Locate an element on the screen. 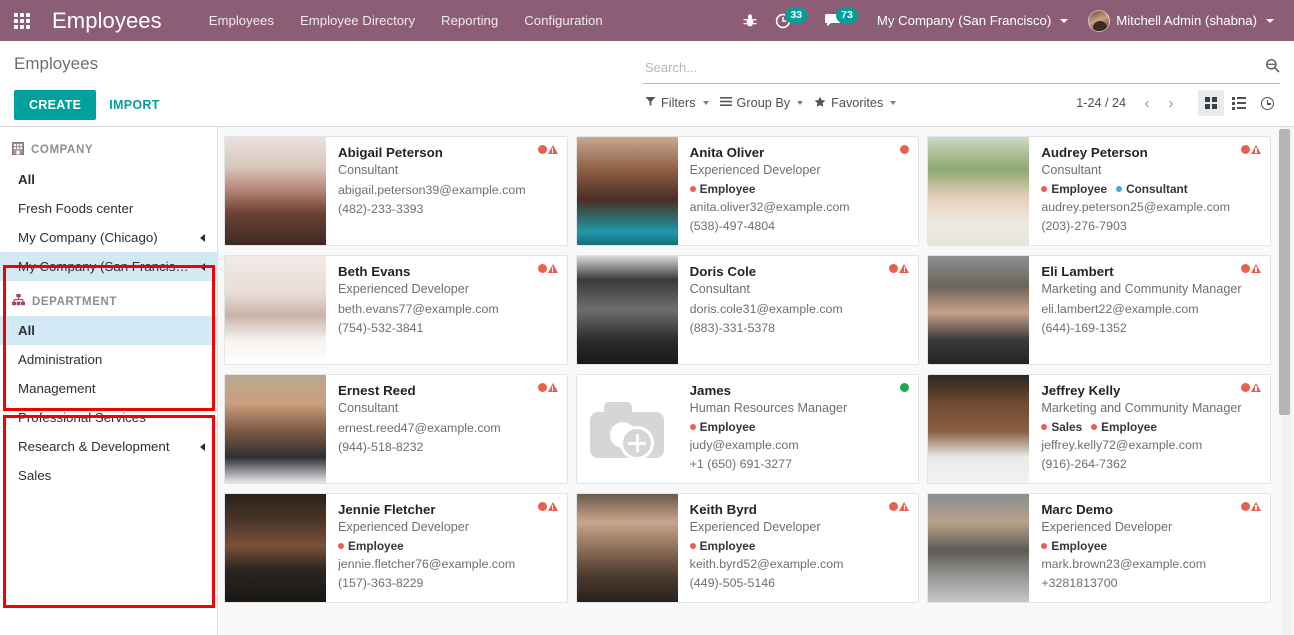 This screenshot has height=635, width=1294. employee-phone: (754)-532-3841 is located at coordinates (448, 328).